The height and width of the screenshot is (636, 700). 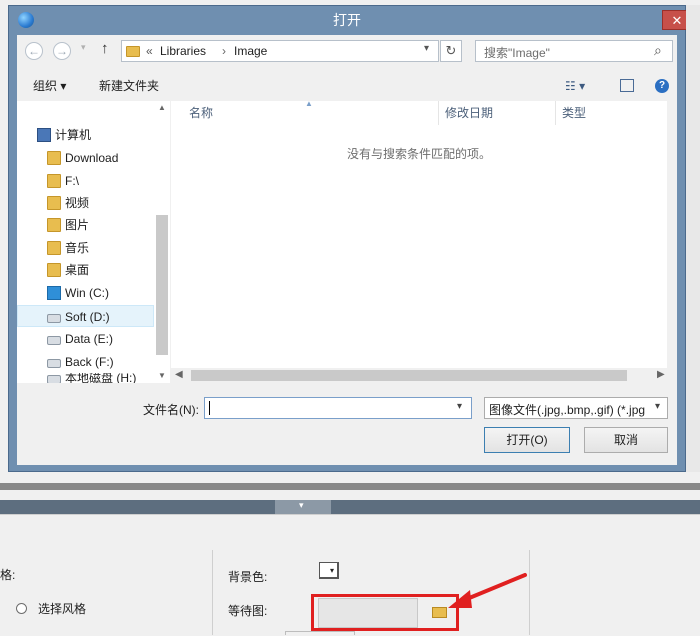 I want to click on sidebar-item-music: 音乐, so click(x=85, y=248).